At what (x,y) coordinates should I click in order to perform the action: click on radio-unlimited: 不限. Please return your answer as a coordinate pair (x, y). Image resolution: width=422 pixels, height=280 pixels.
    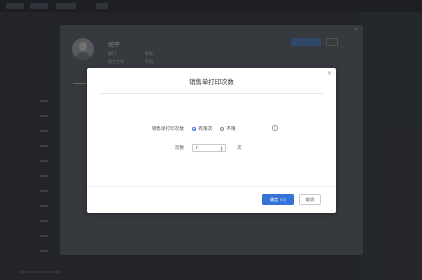
    Looking at the image, I should click on (228, 129).